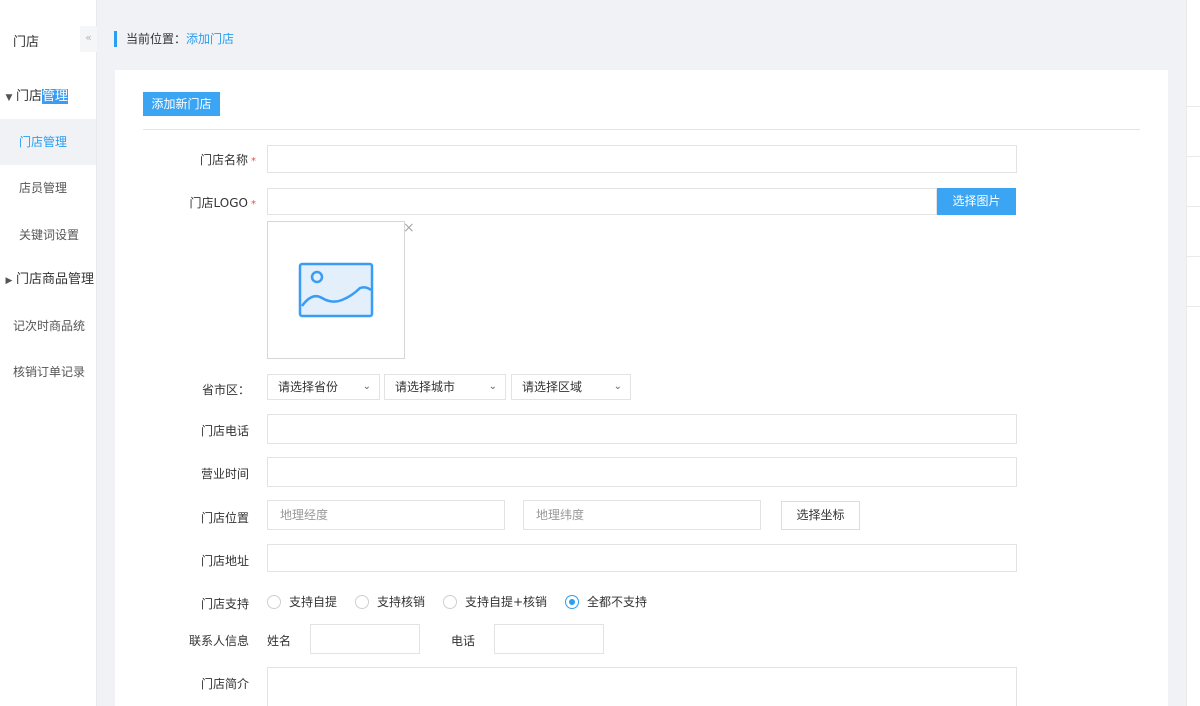 Image resolution: width=1200 pixels, height=706 pixels. What do you see at coordinates (820, 515) in the screenshot?
I see `pick-coordinates-button: 选择坐标` at bounding box center [820, 515].